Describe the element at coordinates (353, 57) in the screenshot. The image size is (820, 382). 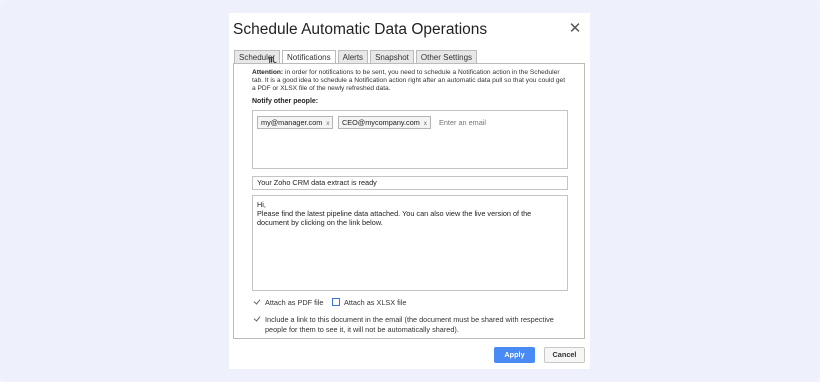
I see `tab-alerts: Alerts` at that location.